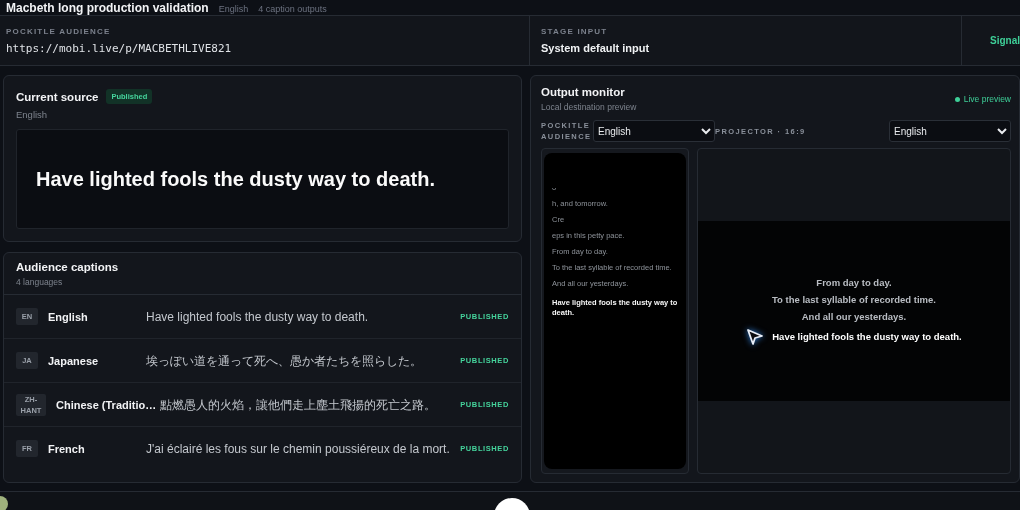 This screenshot has height=510, width=1020. I want to click on caption-text: 點燃愚人的火焰，讓他們走上塵土飛揚的死亡之路。, so click(299, 404).